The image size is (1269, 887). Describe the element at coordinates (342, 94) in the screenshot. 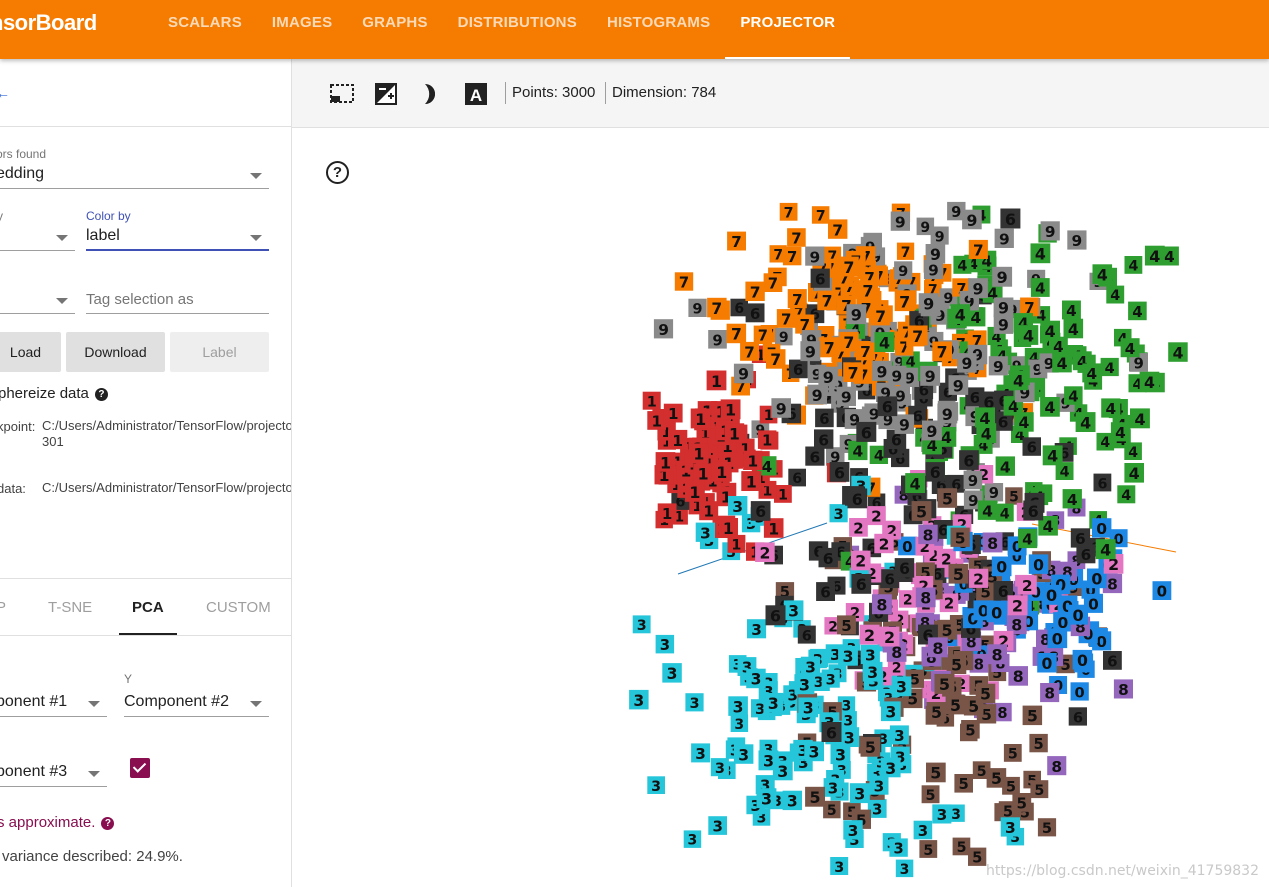

I see `selection-box-icon` at that location.